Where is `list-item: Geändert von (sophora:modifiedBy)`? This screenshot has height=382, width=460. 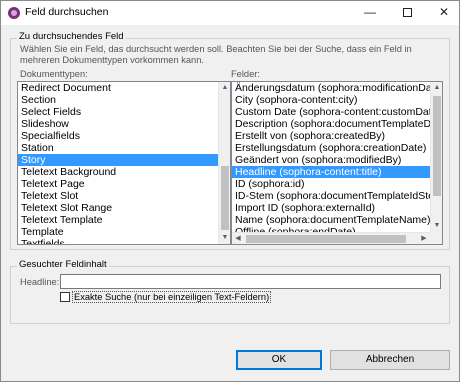 list-item: Geändert von (sophora:modifiedBy) is located at coordinates (331, 160).